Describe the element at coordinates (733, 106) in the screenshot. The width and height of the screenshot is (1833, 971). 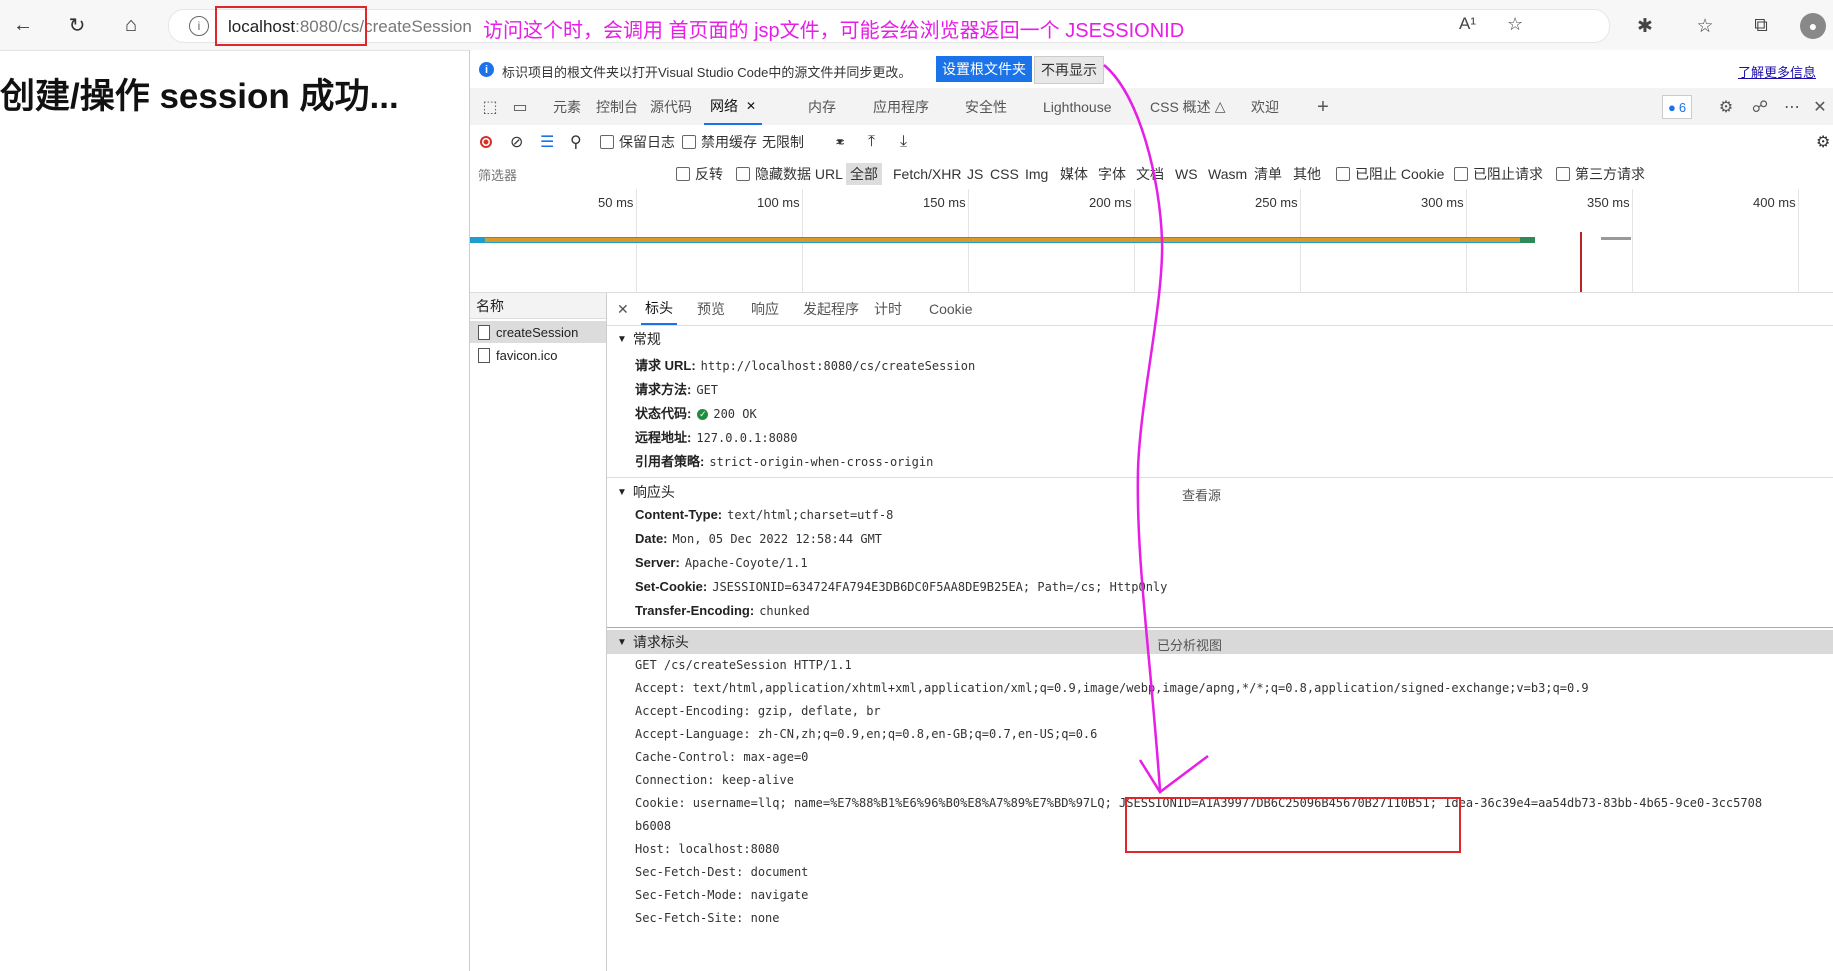
I see `tab-network: 网络 ✕` at that location.